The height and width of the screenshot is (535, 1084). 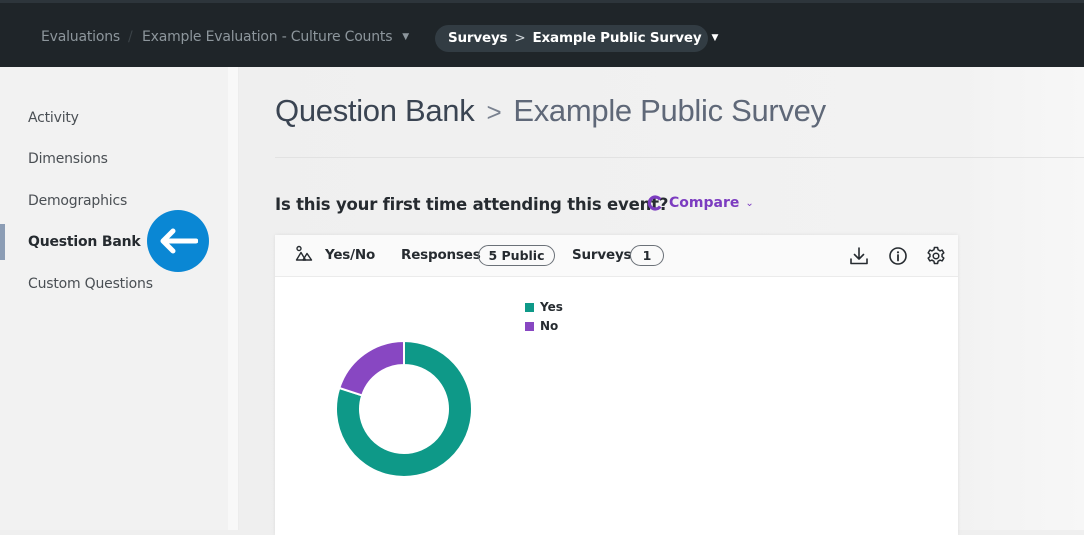 What do you see at coordinates (80, 37) in the screenshot?
I see `breadcrumb-evaluations: Evaluations` at bounding box center [80, 37].